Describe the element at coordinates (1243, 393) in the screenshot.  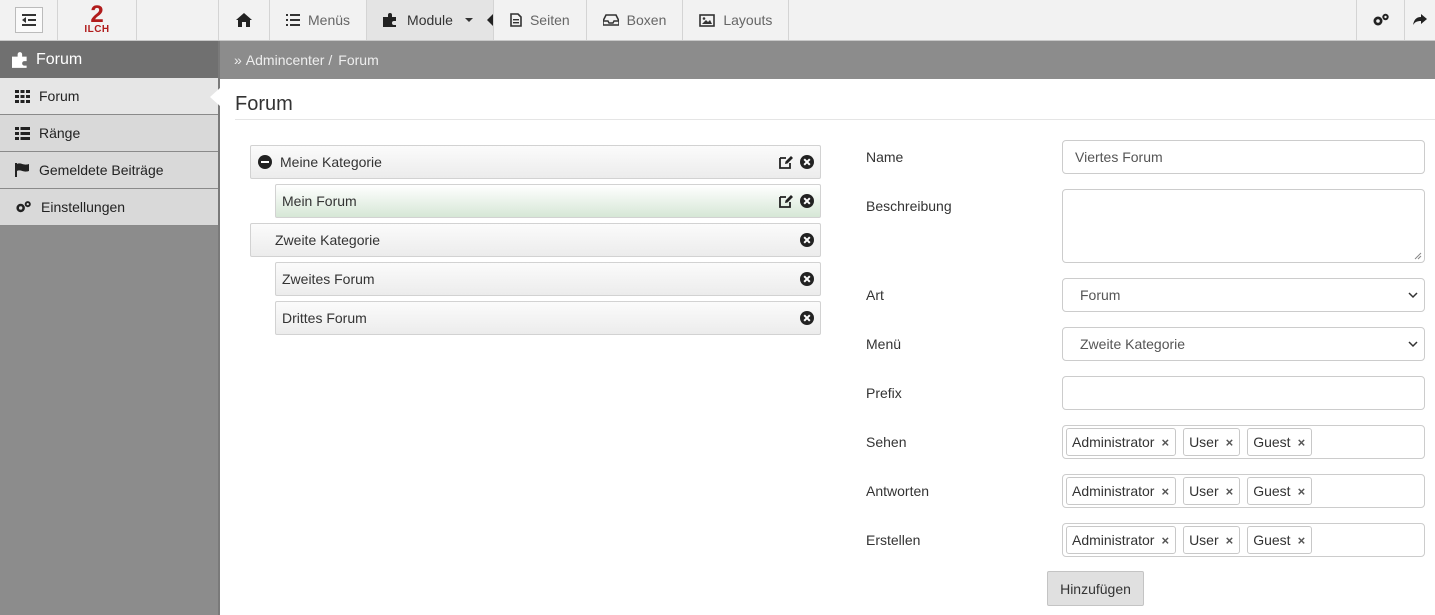
I see `prefix-field` at that location.